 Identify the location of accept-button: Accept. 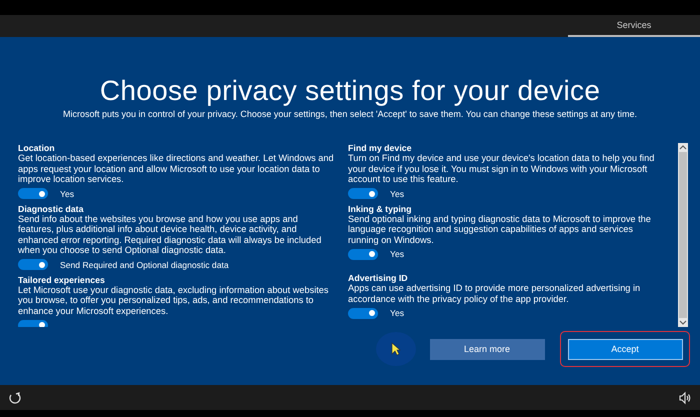
(625, 349).